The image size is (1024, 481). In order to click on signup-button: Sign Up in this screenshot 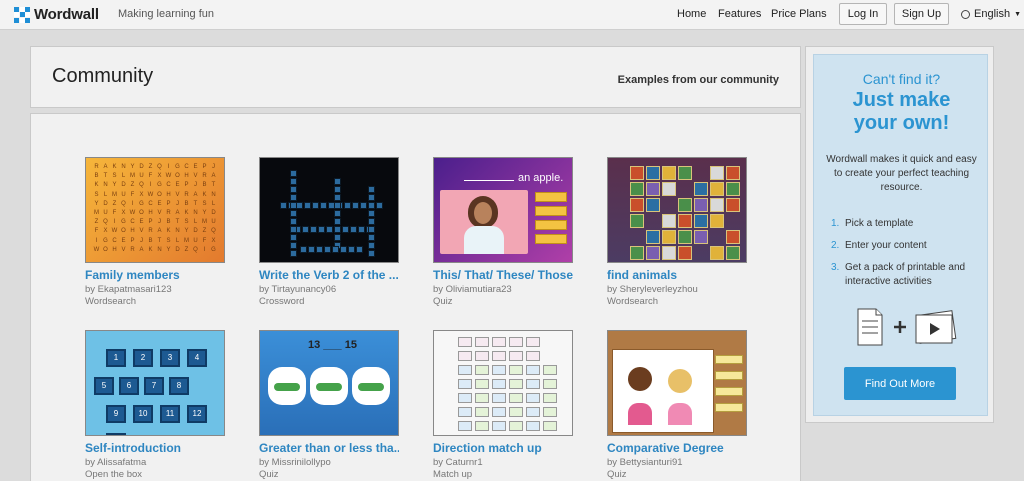, I will do `click(921, 14)`.